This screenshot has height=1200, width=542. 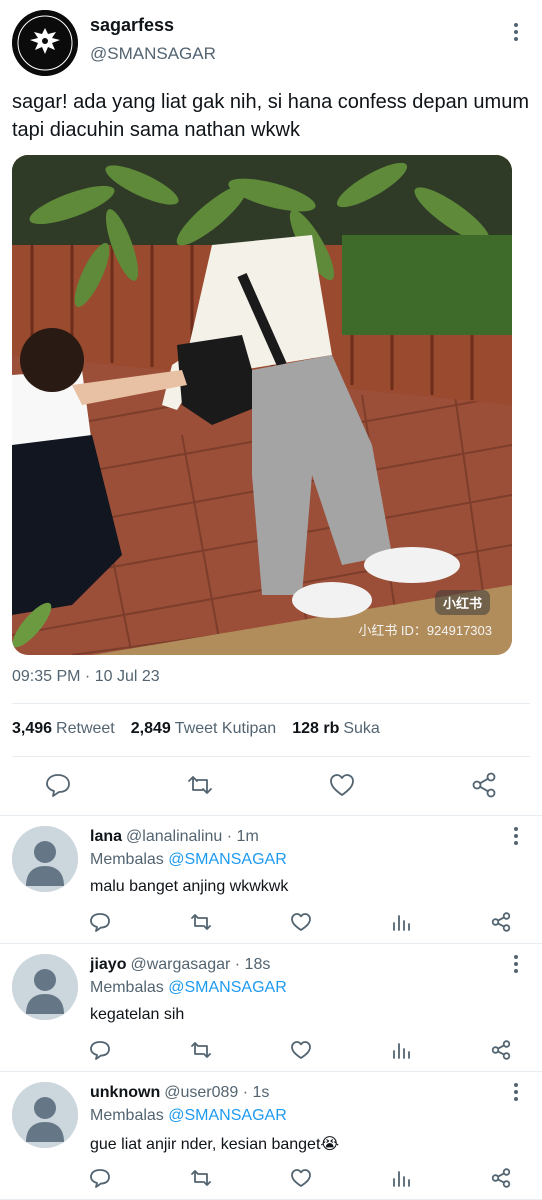 I want to click on reply-display-name: lana, so click(x=106, y=836).